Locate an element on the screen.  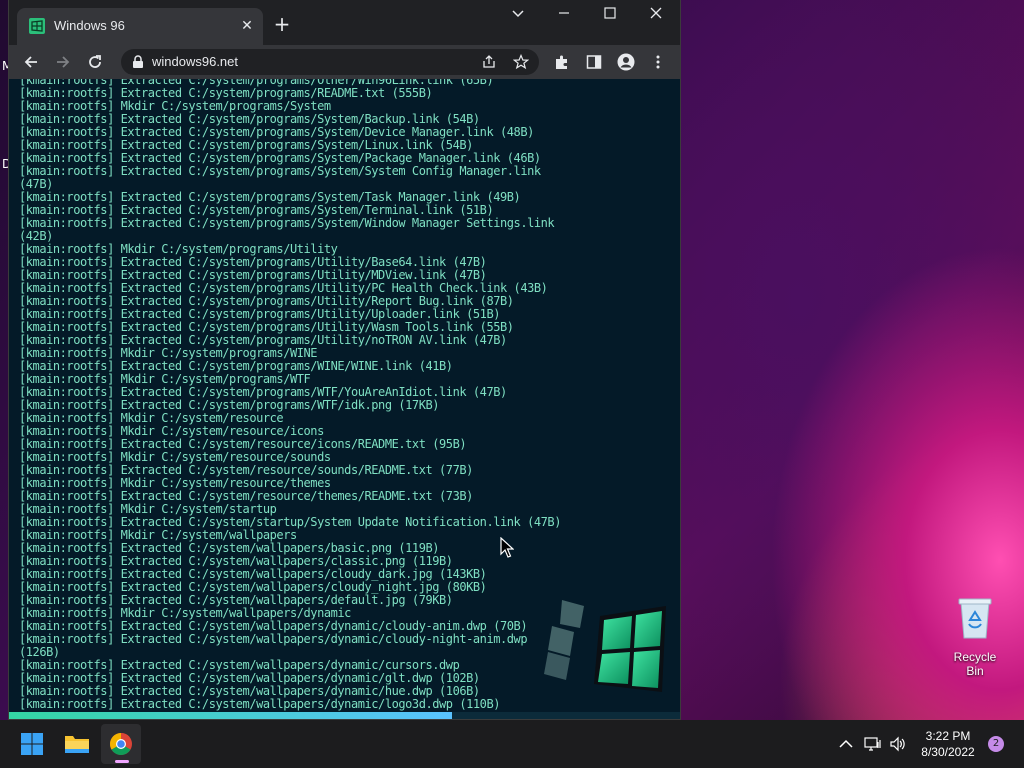
boot-progress-bar is located at coordinates (344, 715).